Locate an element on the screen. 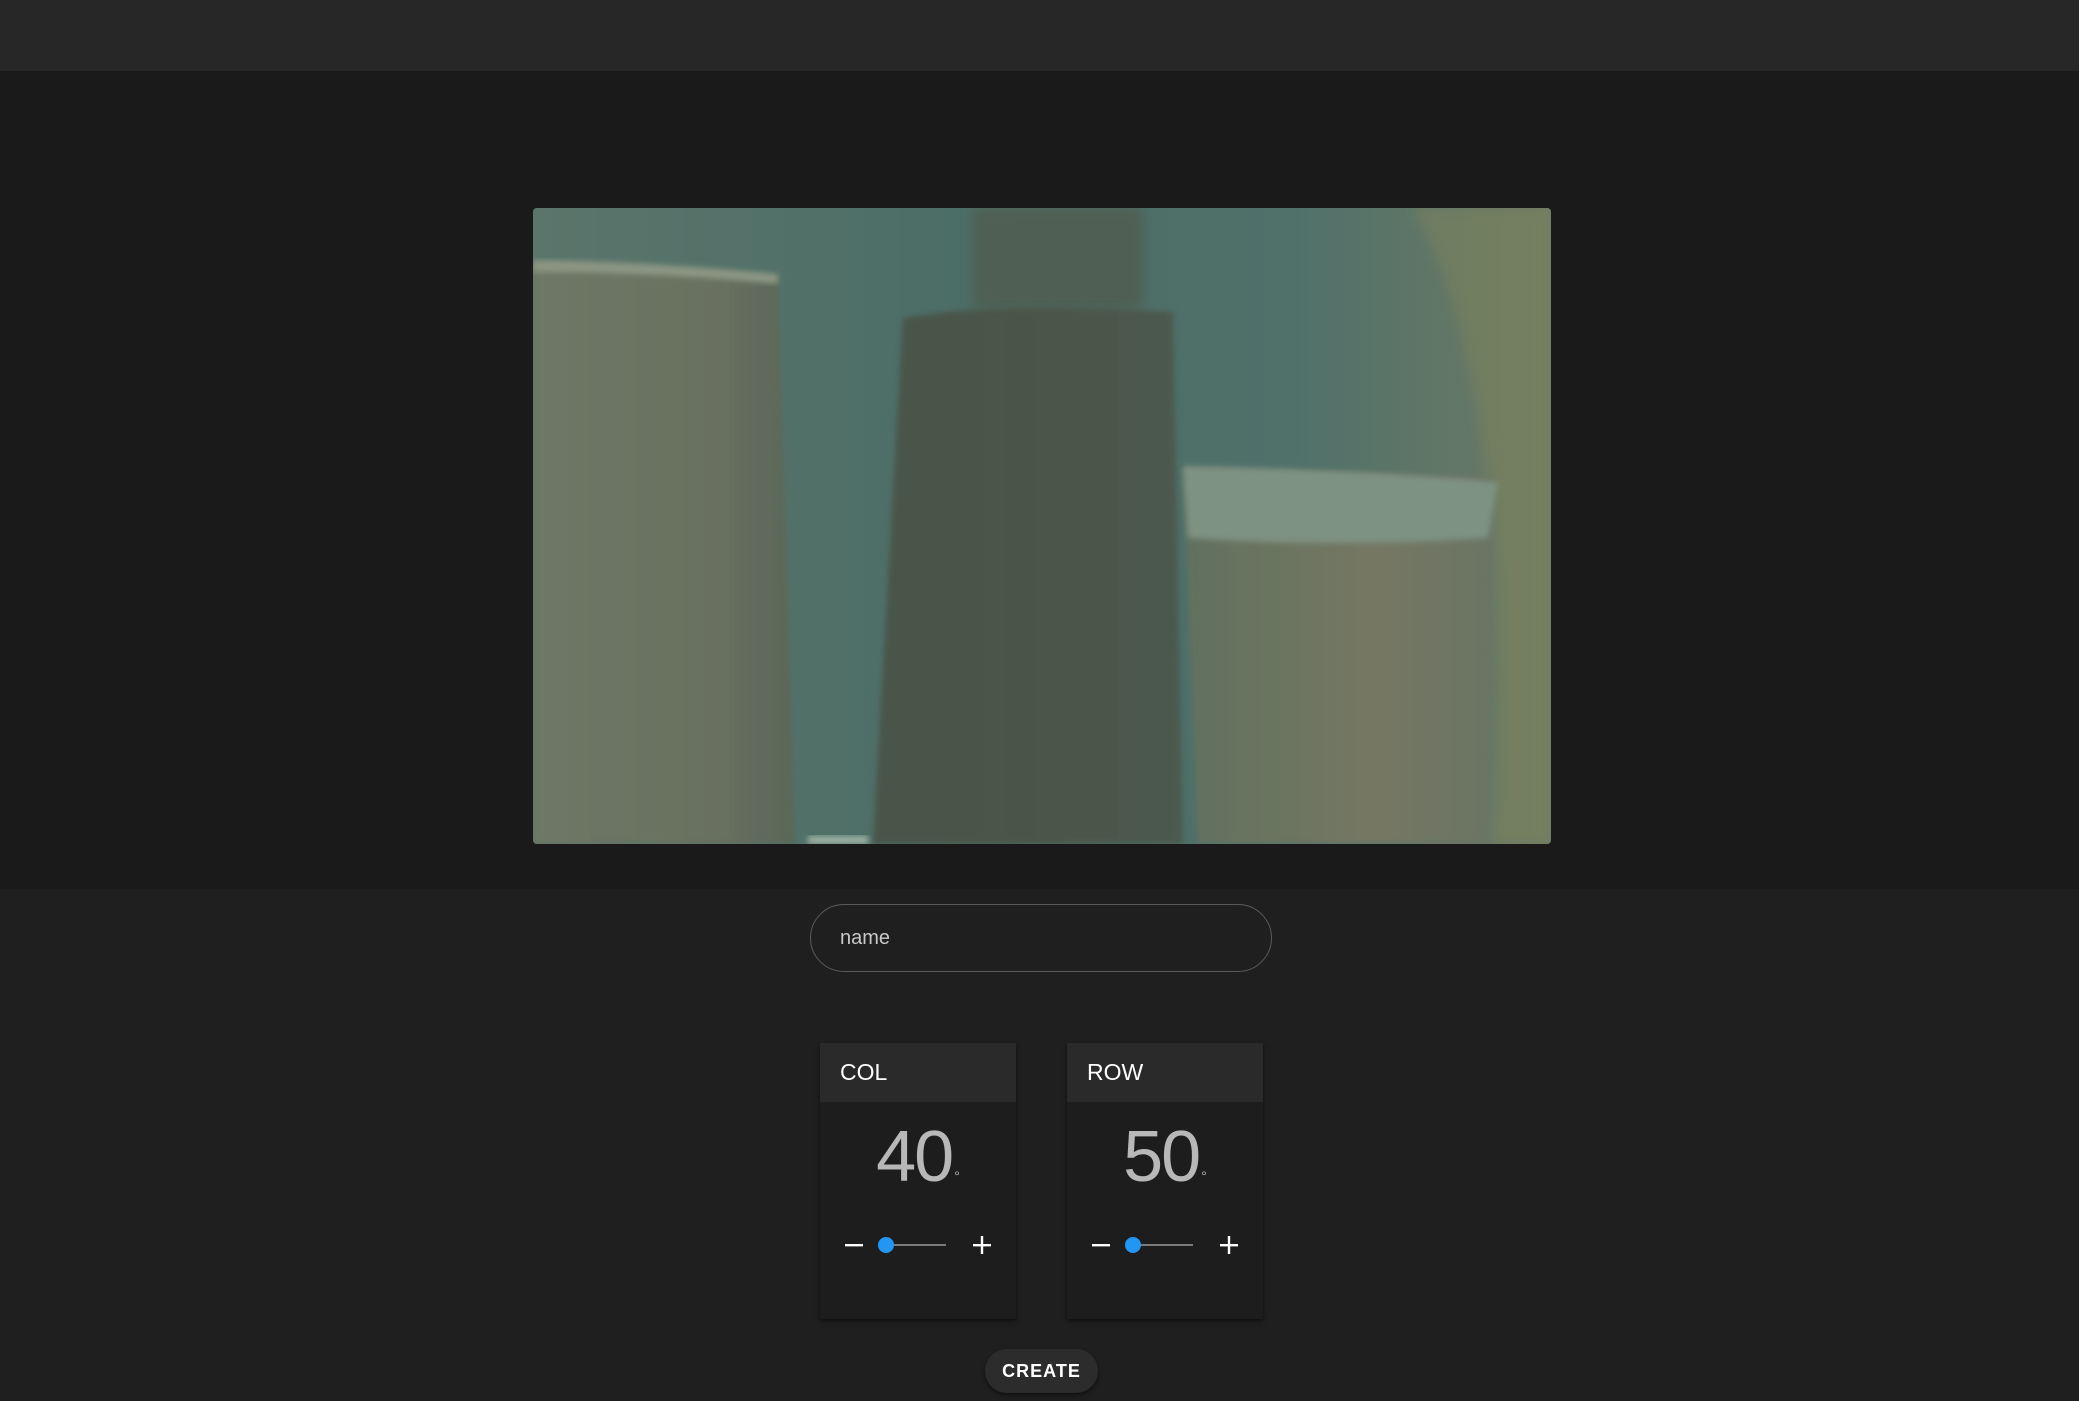 Image resolution: width=2079 pixels, height=1401 pixels. row-control-card: ROW 50 ° is located at coordinates (1165, 1181).